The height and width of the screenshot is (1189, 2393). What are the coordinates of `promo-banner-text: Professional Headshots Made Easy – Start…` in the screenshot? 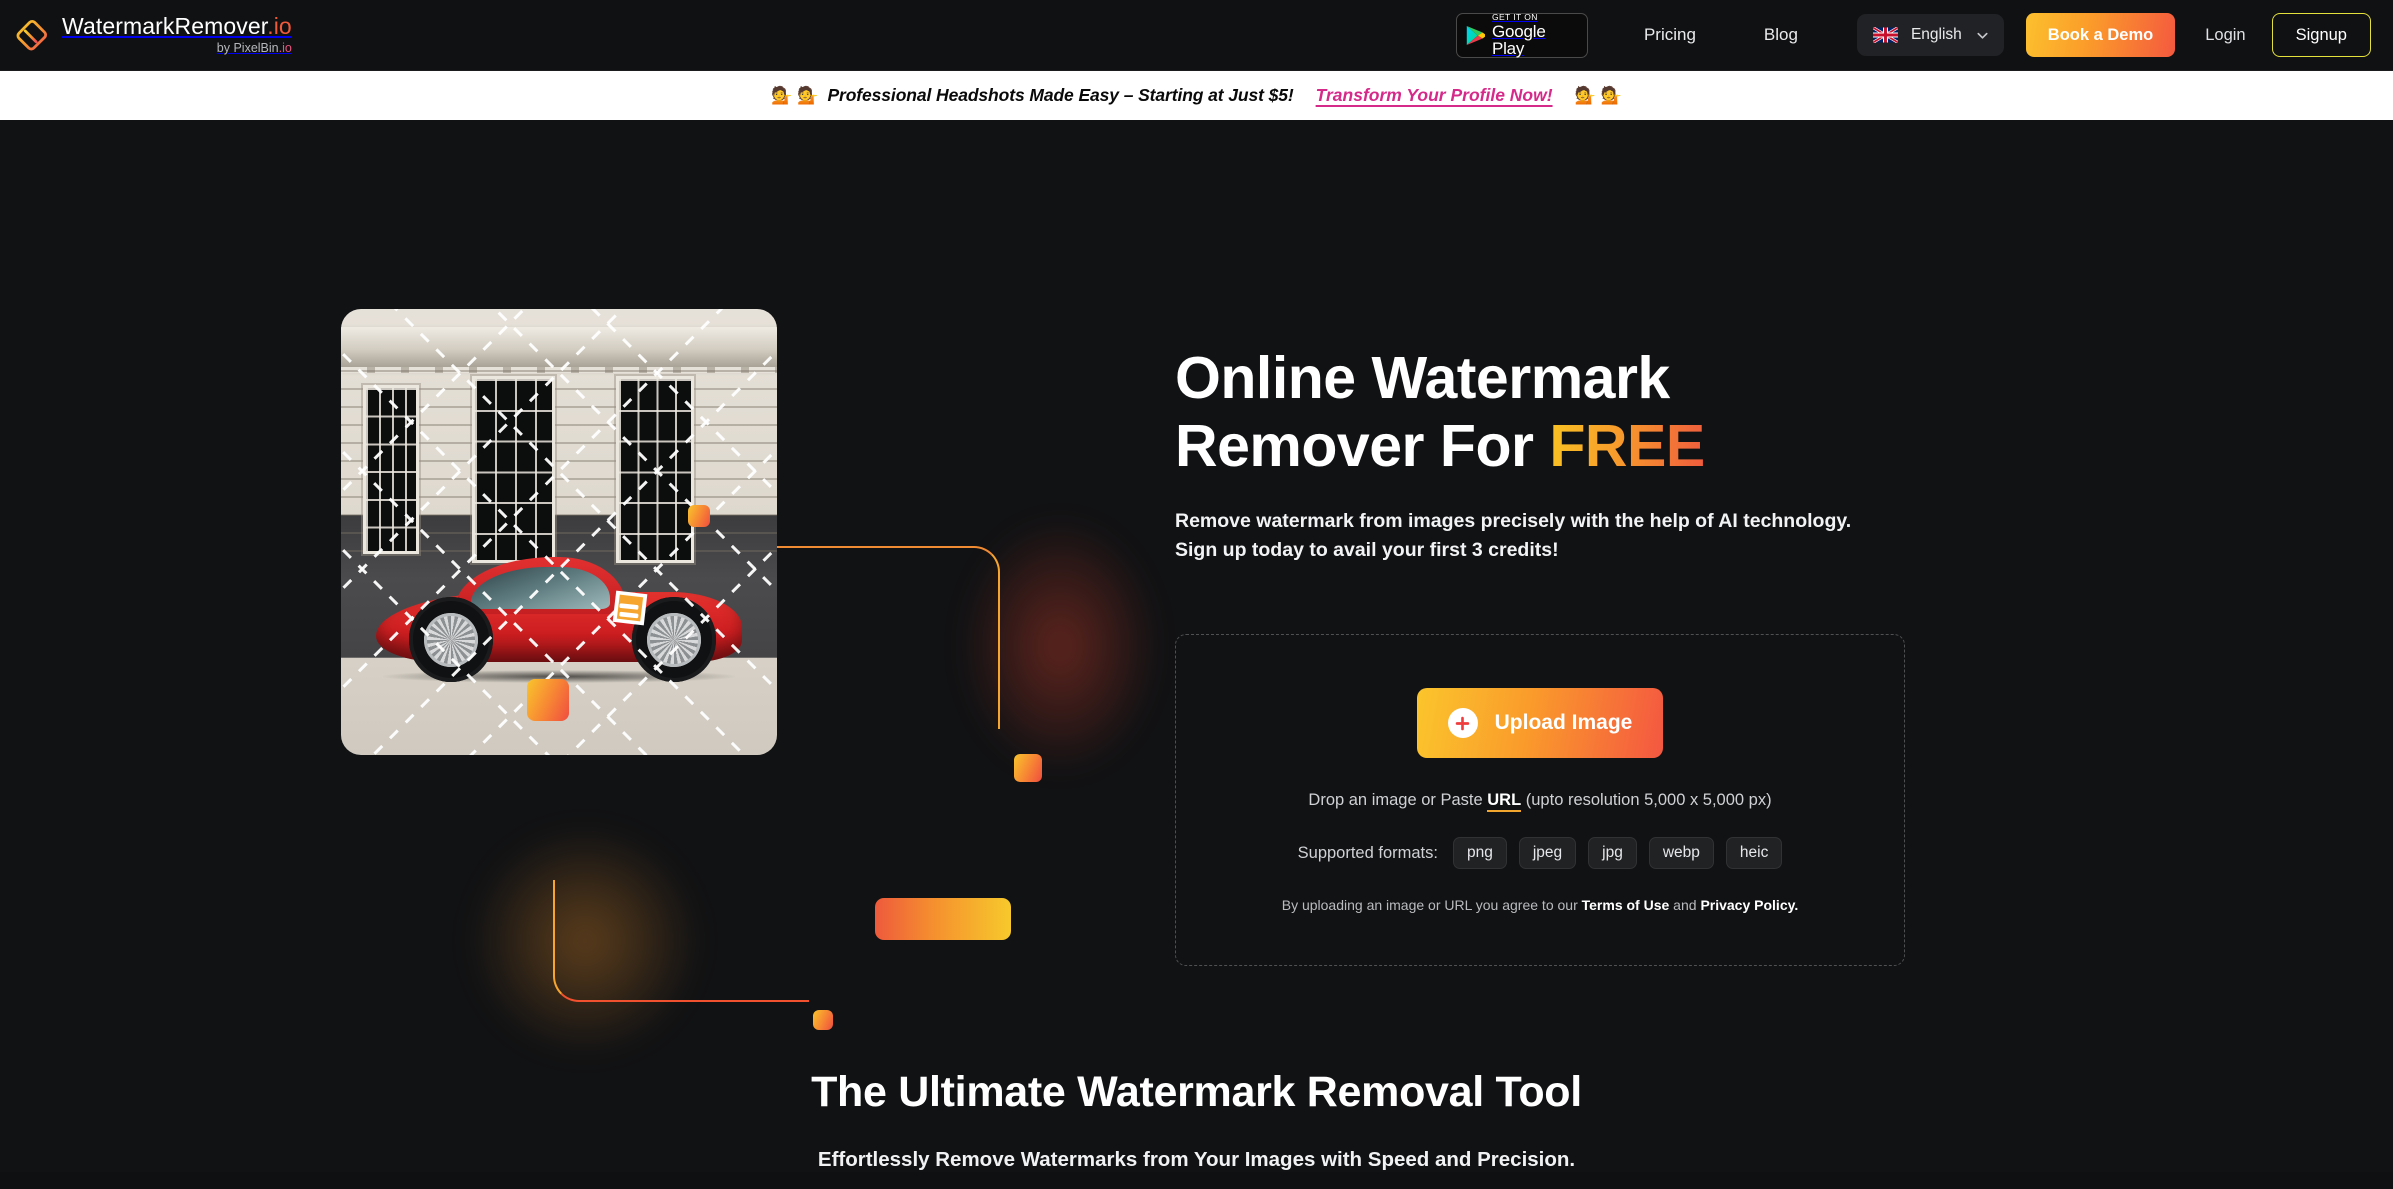 It's located at (1060, 95).